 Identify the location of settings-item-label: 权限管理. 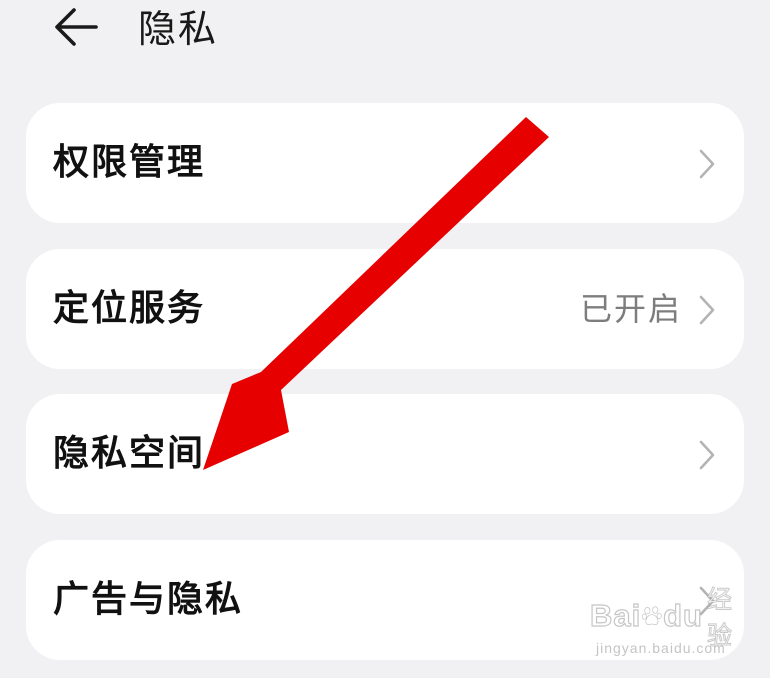
(129, 162).